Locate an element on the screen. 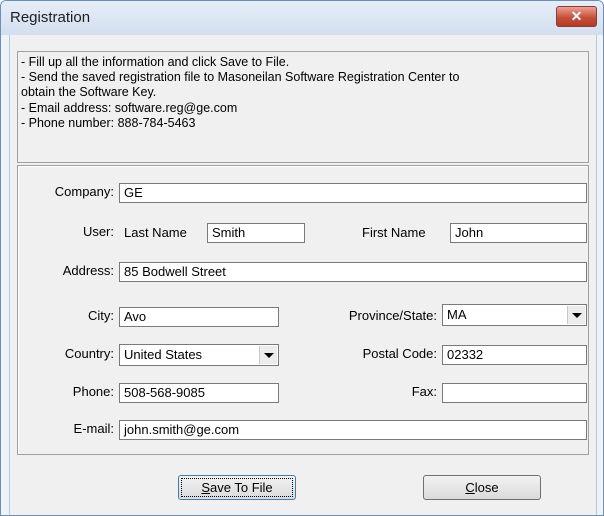  phone-field: 508-568-9085 is located at coordinates (199, 393).